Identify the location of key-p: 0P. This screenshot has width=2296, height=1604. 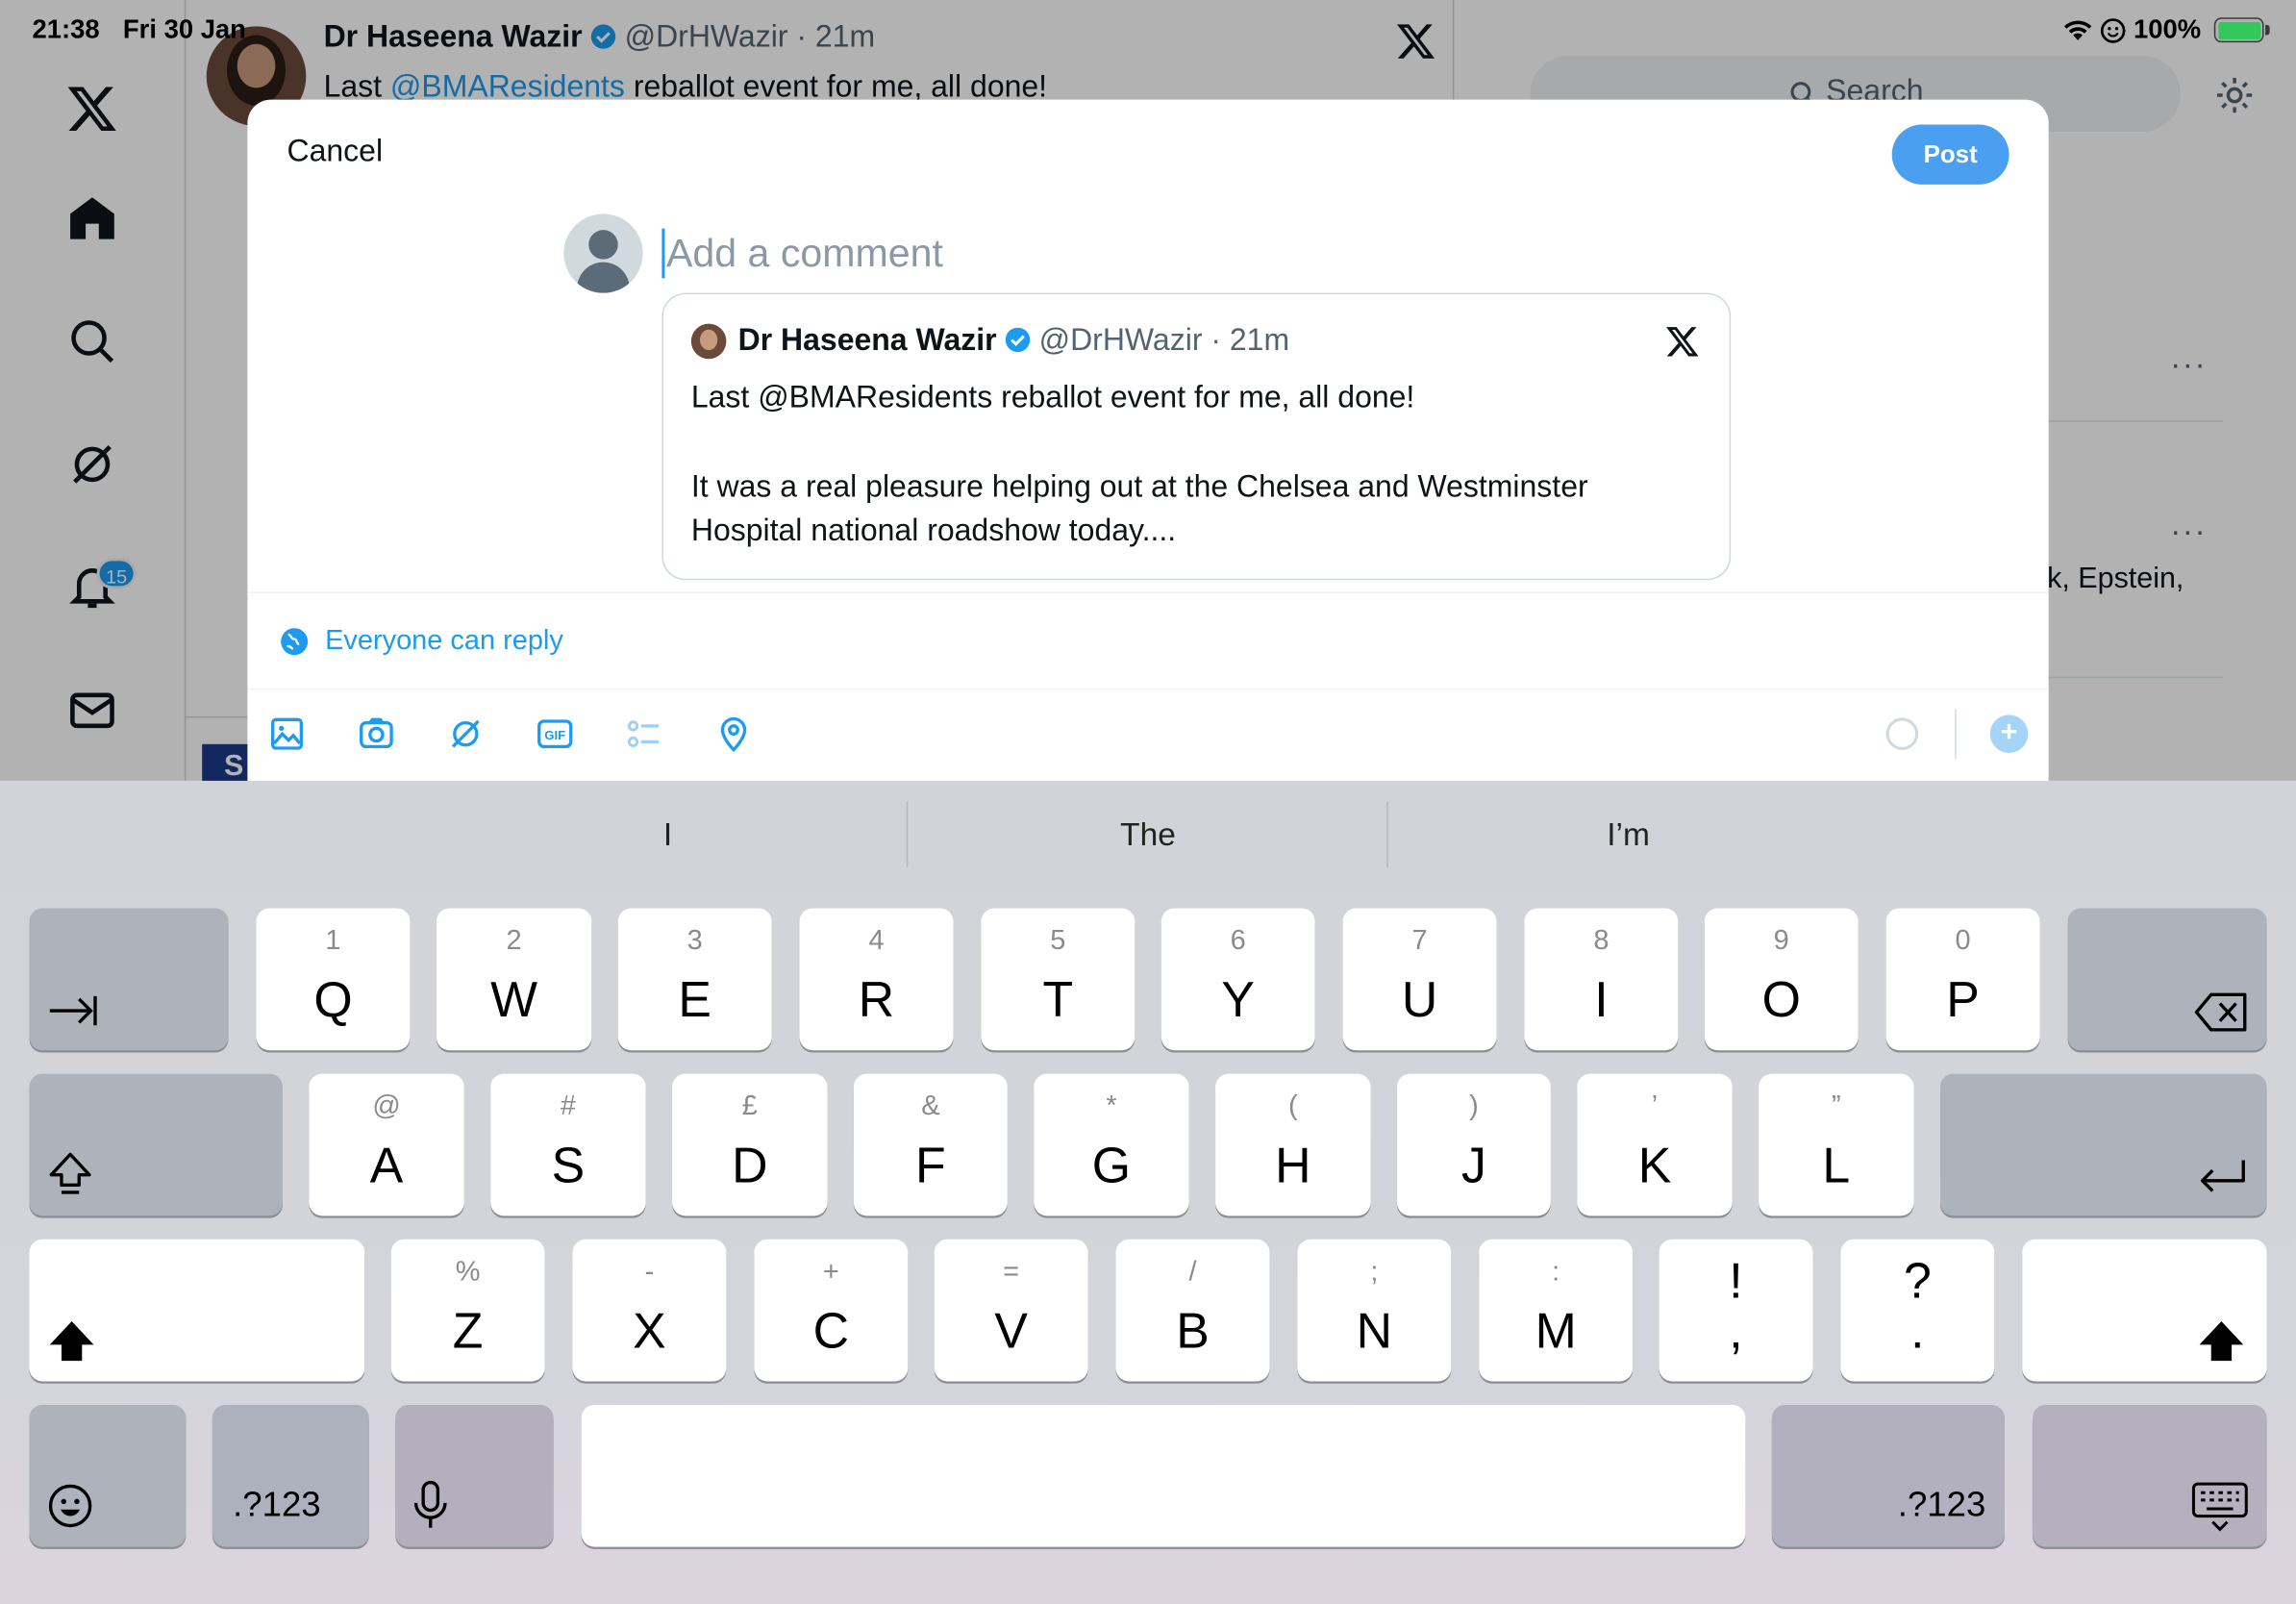
(1962, 979).